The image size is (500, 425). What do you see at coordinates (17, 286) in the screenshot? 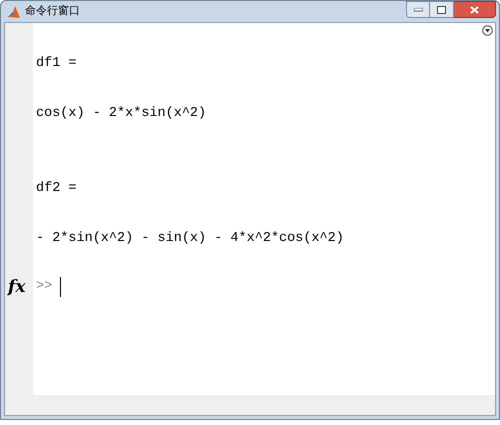
I see `fx-button: fx` at bounding box center [17, 286].